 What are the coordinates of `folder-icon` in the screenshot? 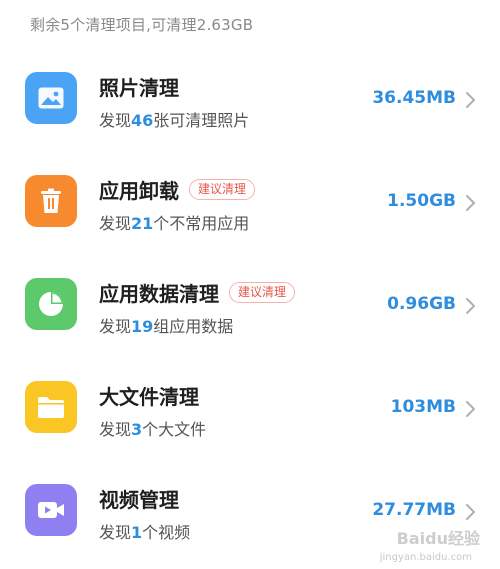 It's located at (51, 407).